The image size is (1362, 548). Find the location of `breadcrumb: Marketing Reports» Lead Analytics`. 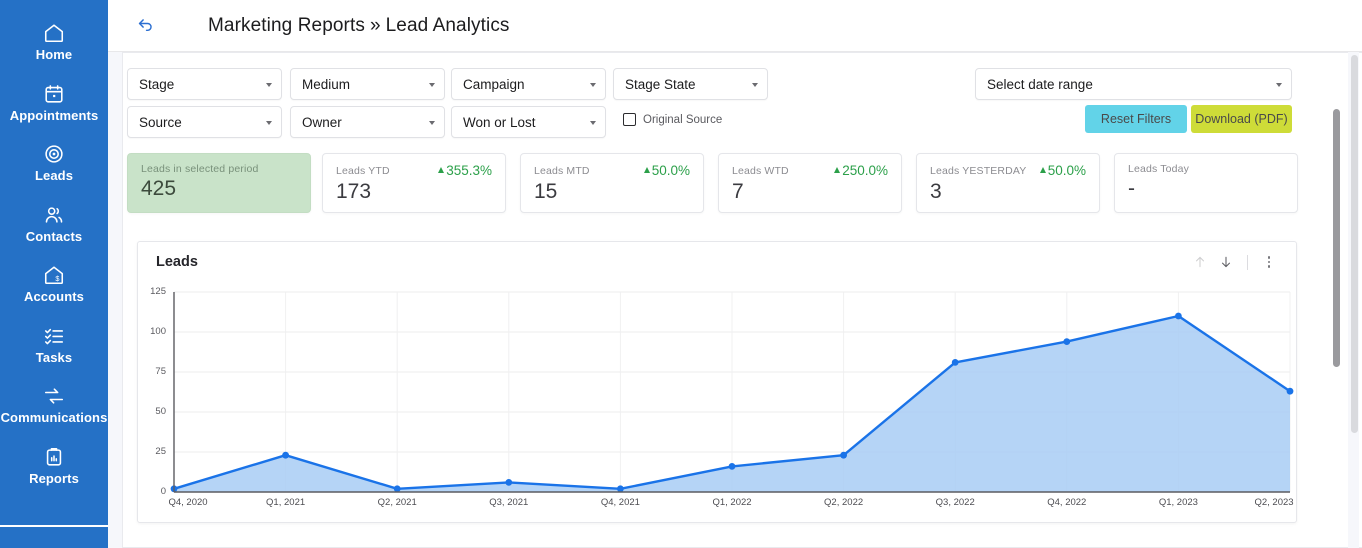

breadcrumb: Marketing Reports» Lead Analytics is located at coordinates (359, 26).